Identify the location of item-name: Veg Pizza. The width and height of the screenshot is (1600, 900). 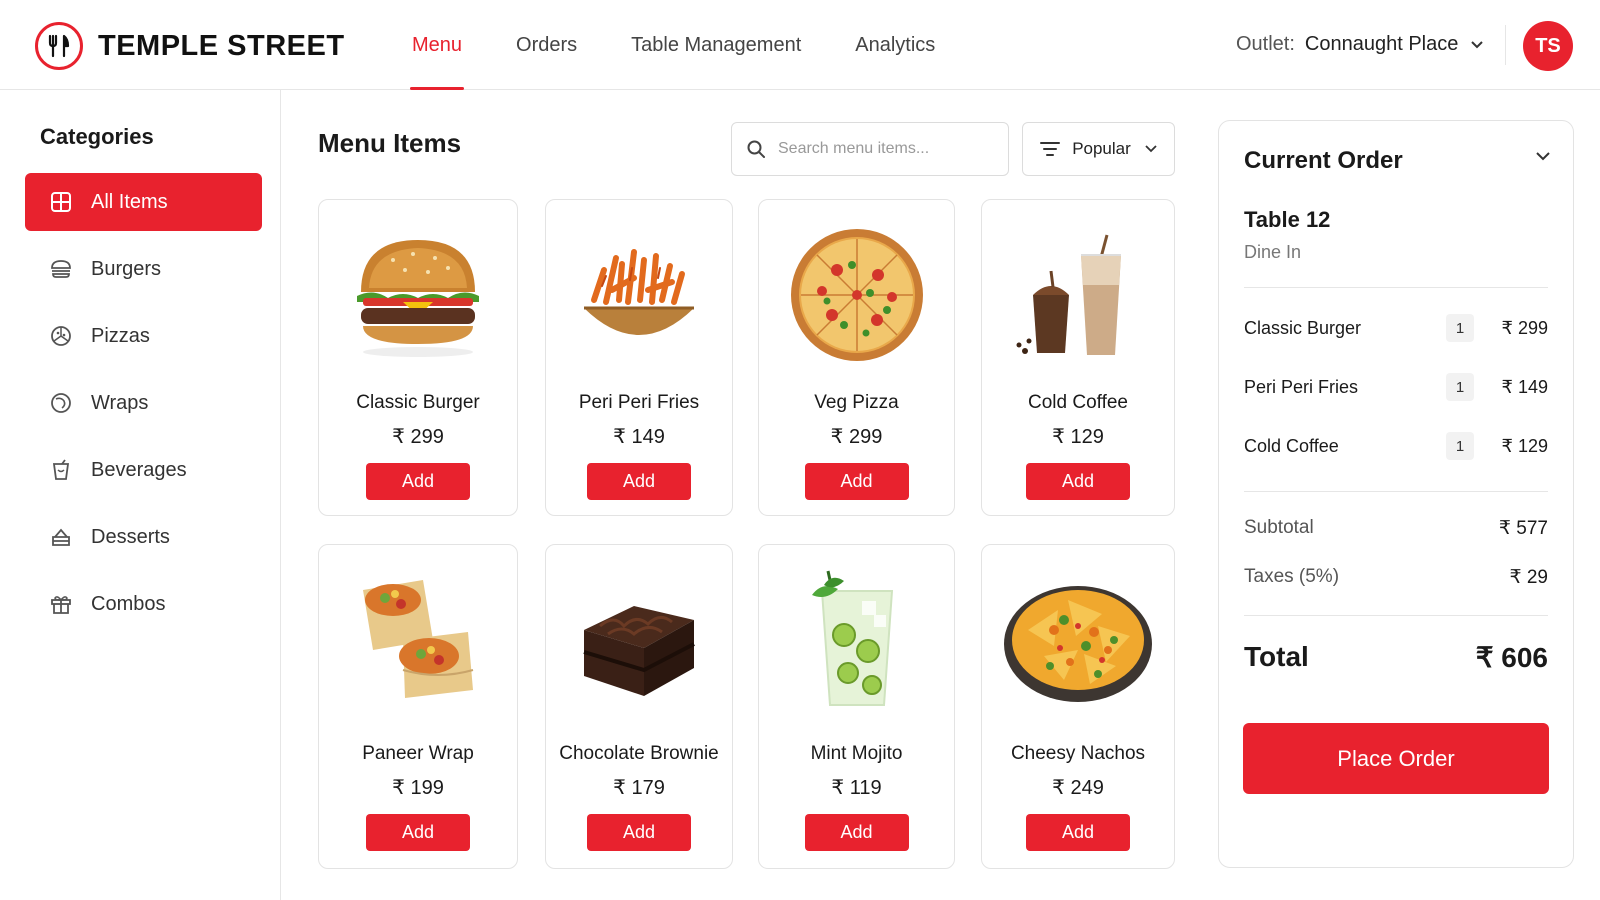
(856, 402).